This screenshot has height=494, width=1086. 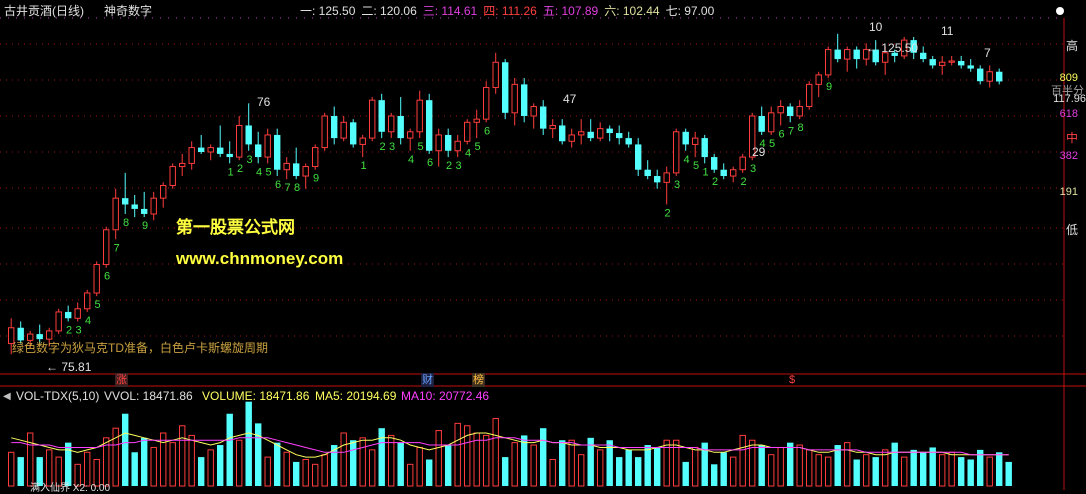 I want to click on vol-indicator-name: VOL-TDX(5,10), so click(x=57, y=396).